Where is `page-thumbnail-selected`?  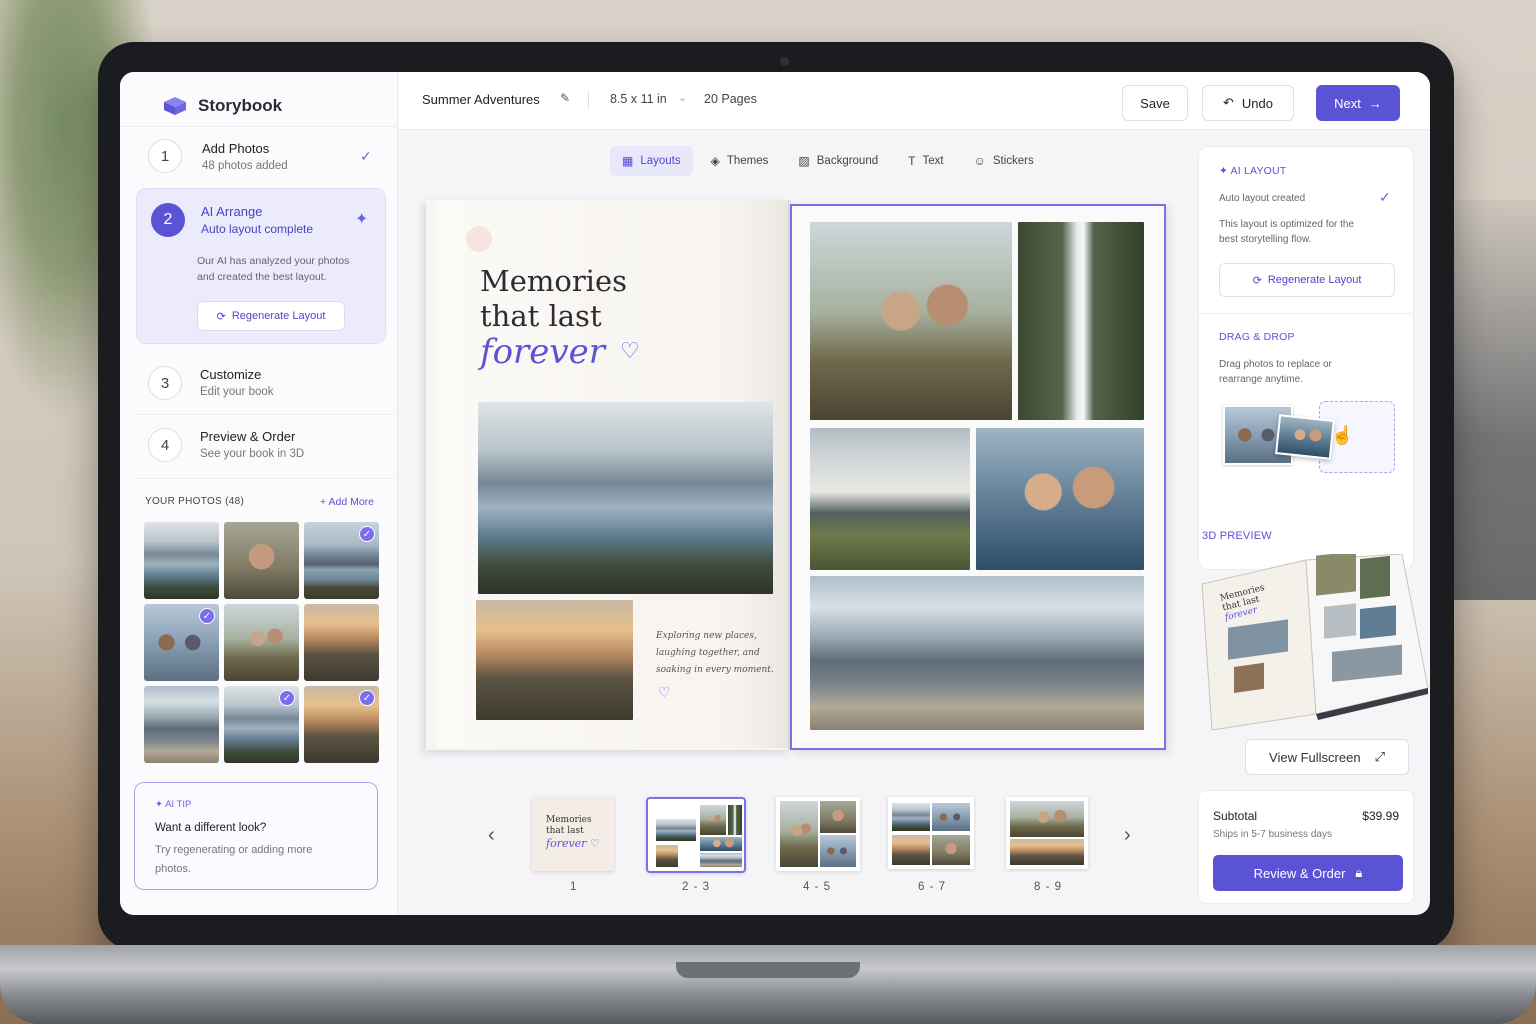 page-thumbnail-selected is located at coordinates (696, 835).